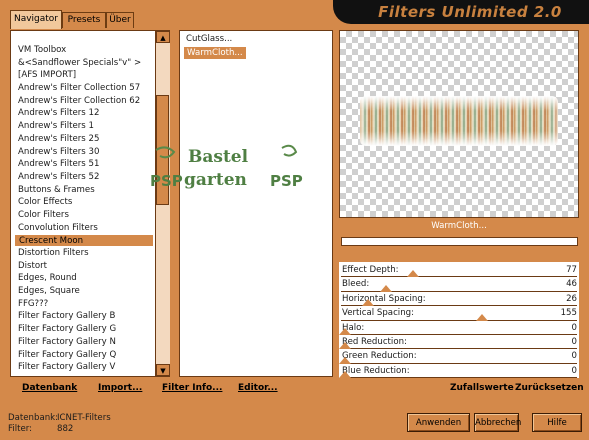  Describe the element at coordinates (84, 164) in the screenshot. I see `category-item: Andrew's Filters 51` at that location.